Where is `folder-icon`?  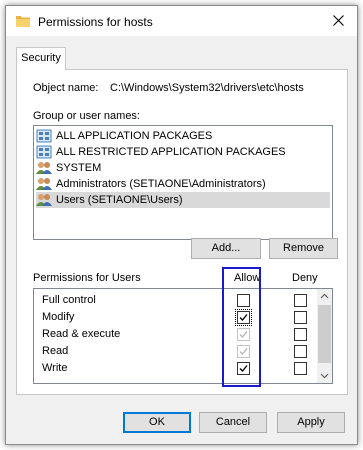 folder-icon is located at coordinates (23, 21).